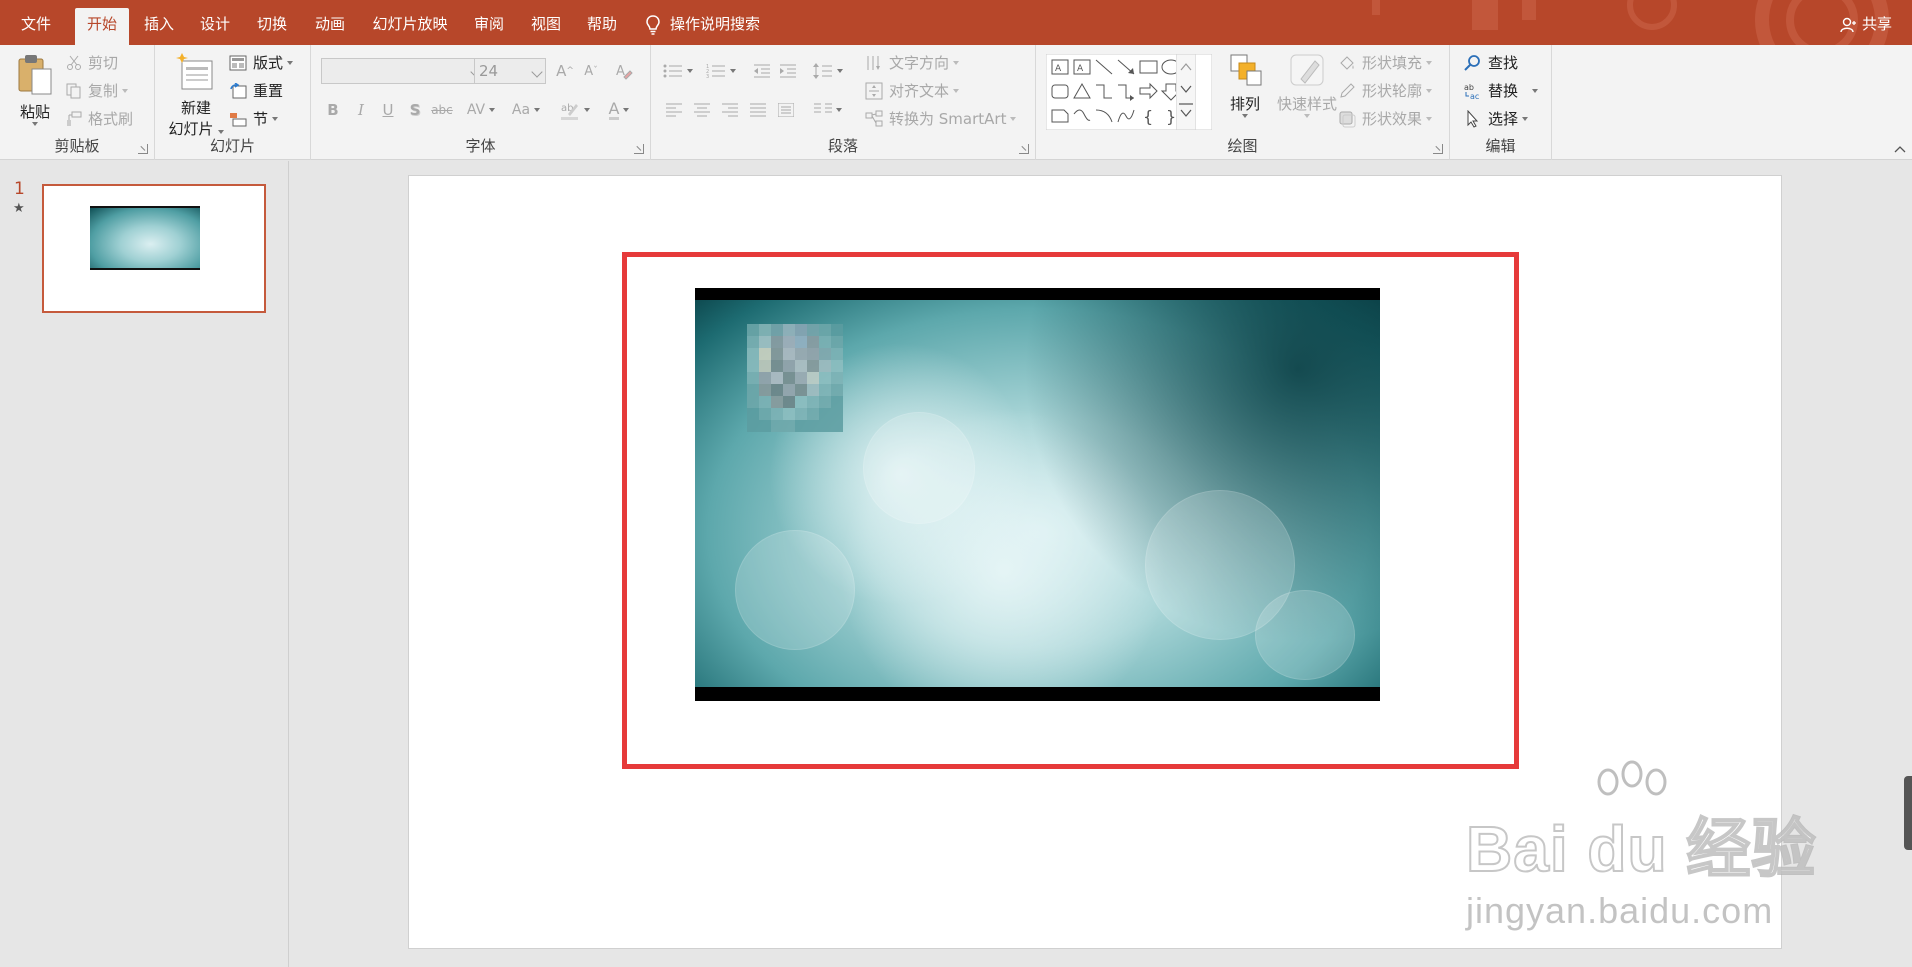 The height and width of the screenshot is (967, 1912). What do you see at coordinates (1491, 63) in the screenshot?
I see `find-button: 查找` at bounding box center [1491, 63].